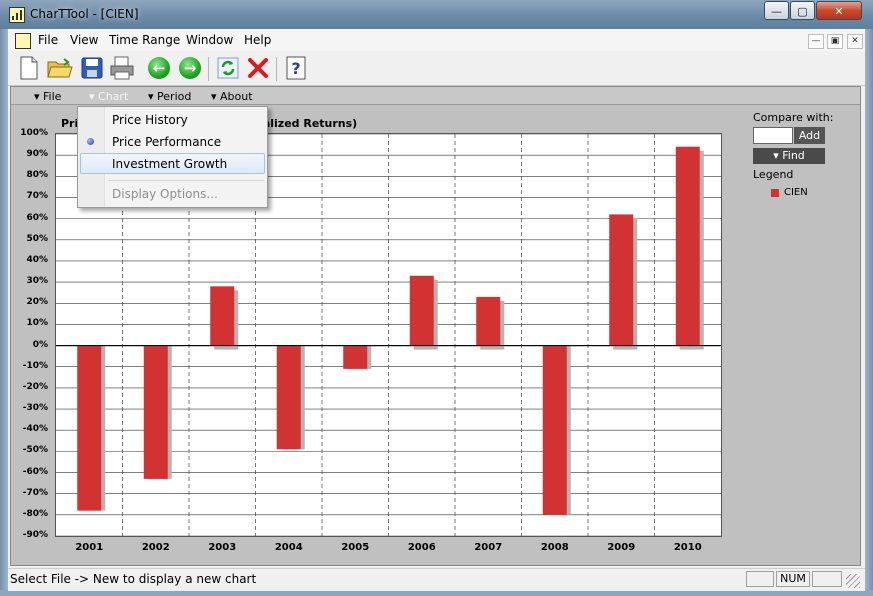 Image resolution: width=873 pixels, height=596 pixels. I want to click on y-tick-label: -40%, so click(35, 429).